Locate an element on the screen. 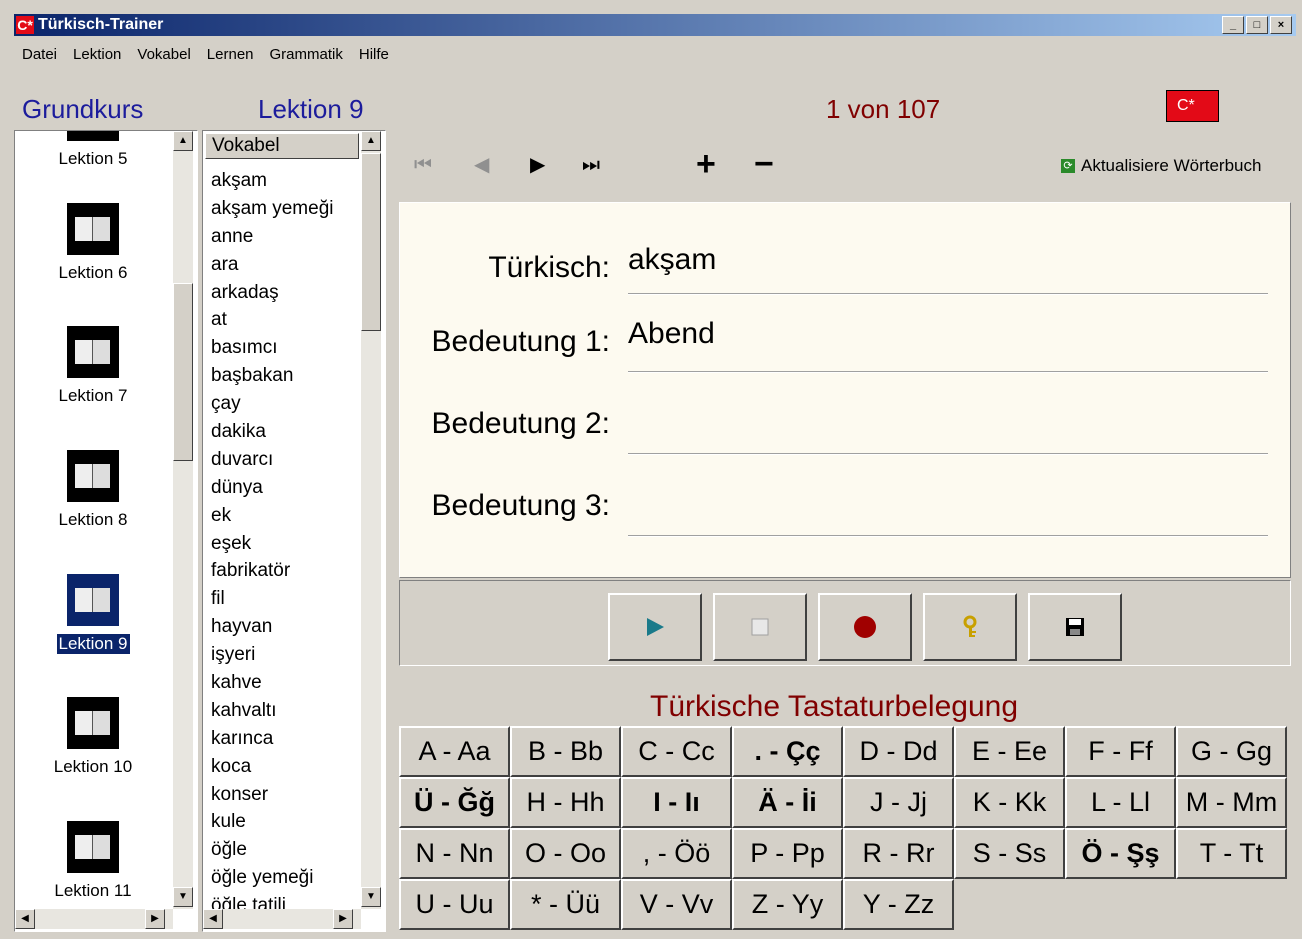 The width and height of the screenshot is (1302, 939). vocab-list-item: eşek is located at coordinates (272, 544).